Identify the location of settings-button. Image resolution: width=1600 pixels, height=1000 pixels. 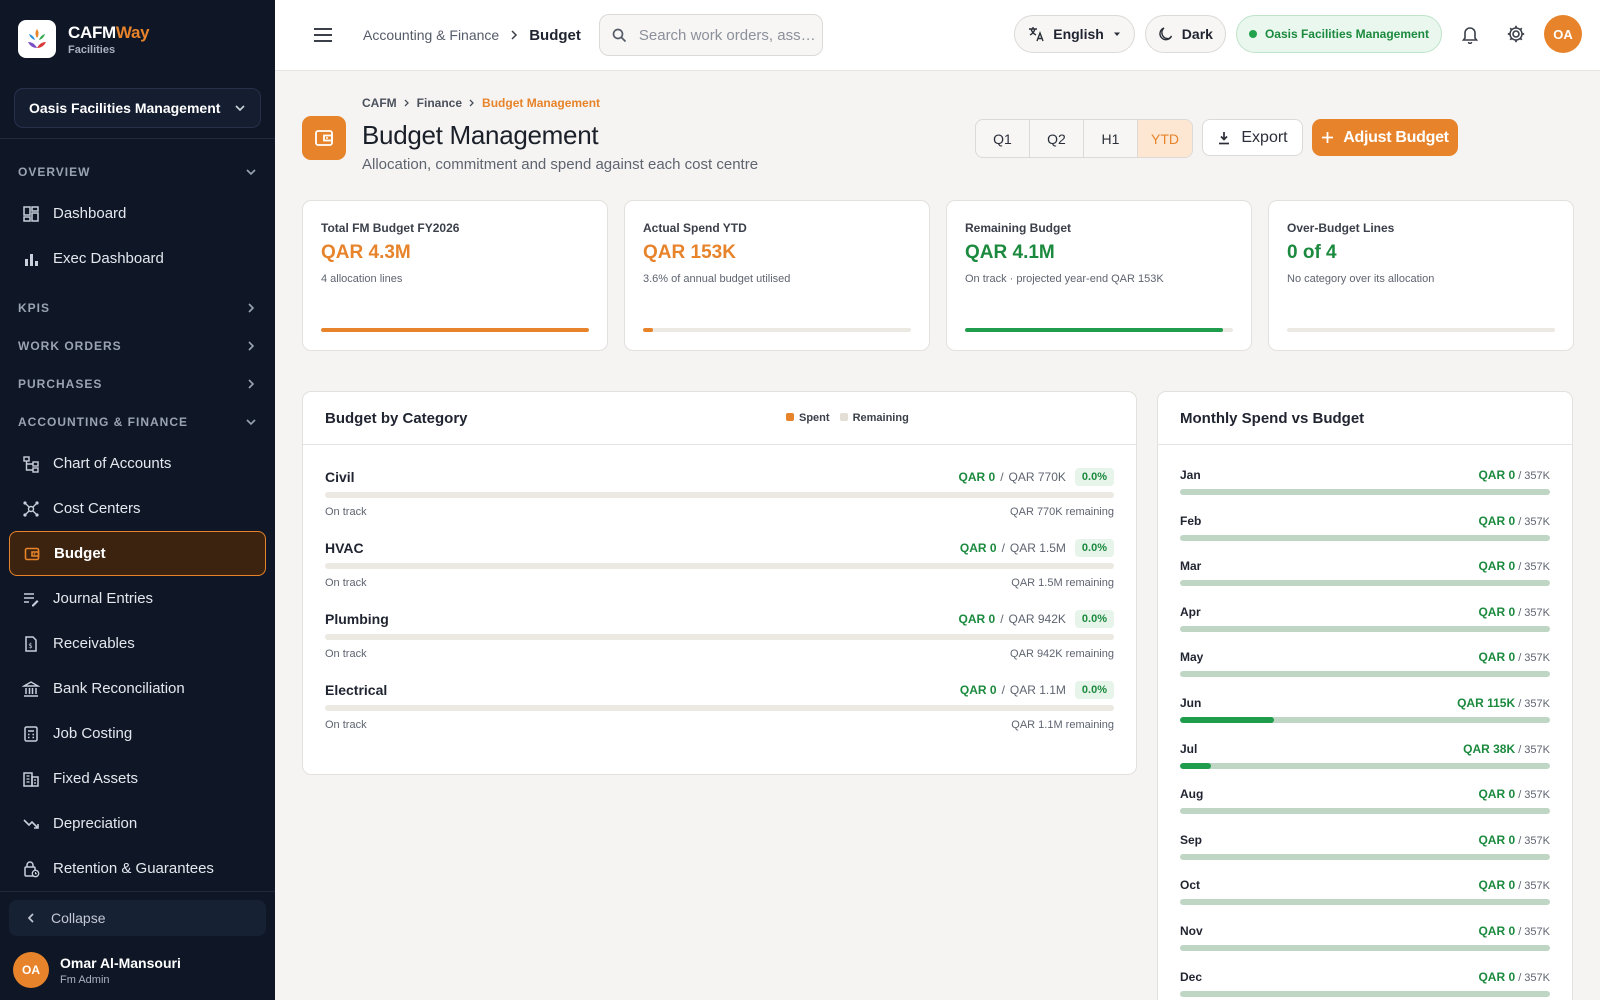
(1516, 34).